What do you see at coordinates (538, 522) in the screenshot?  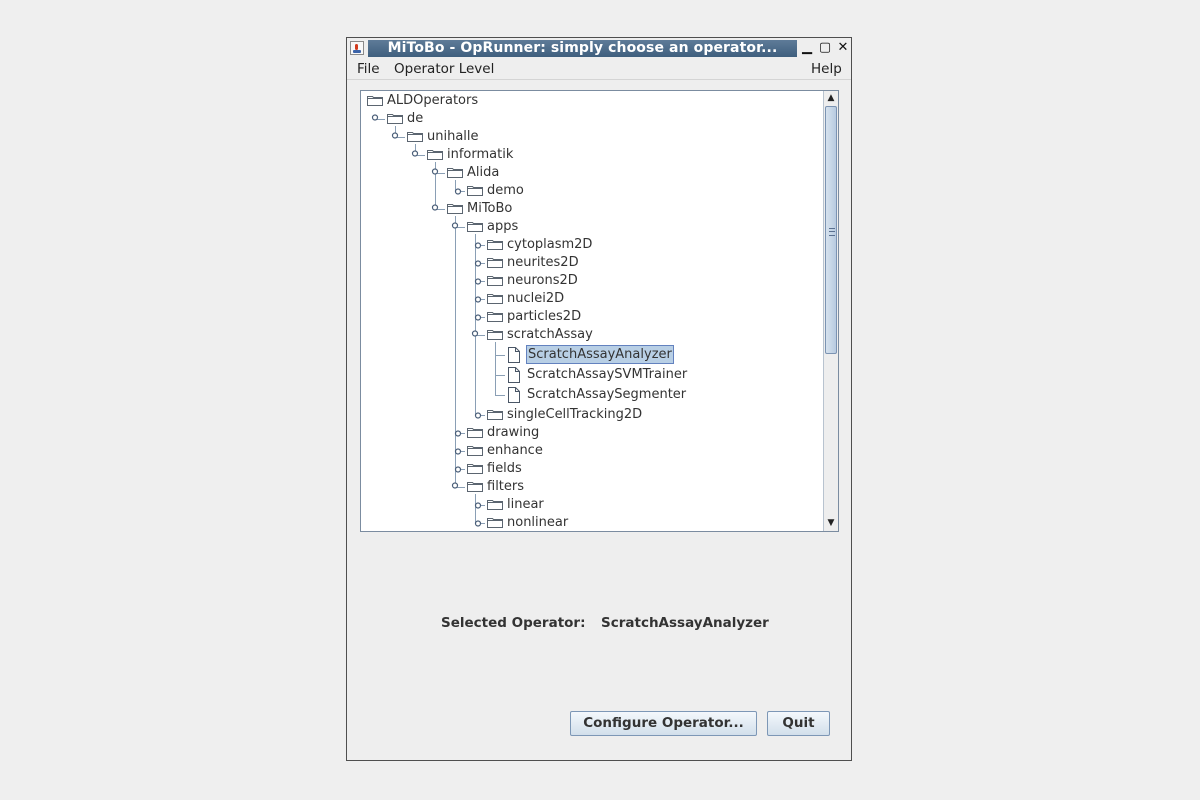 I see `tree-node-label: nonlinear` at bounding box center [538, 522].